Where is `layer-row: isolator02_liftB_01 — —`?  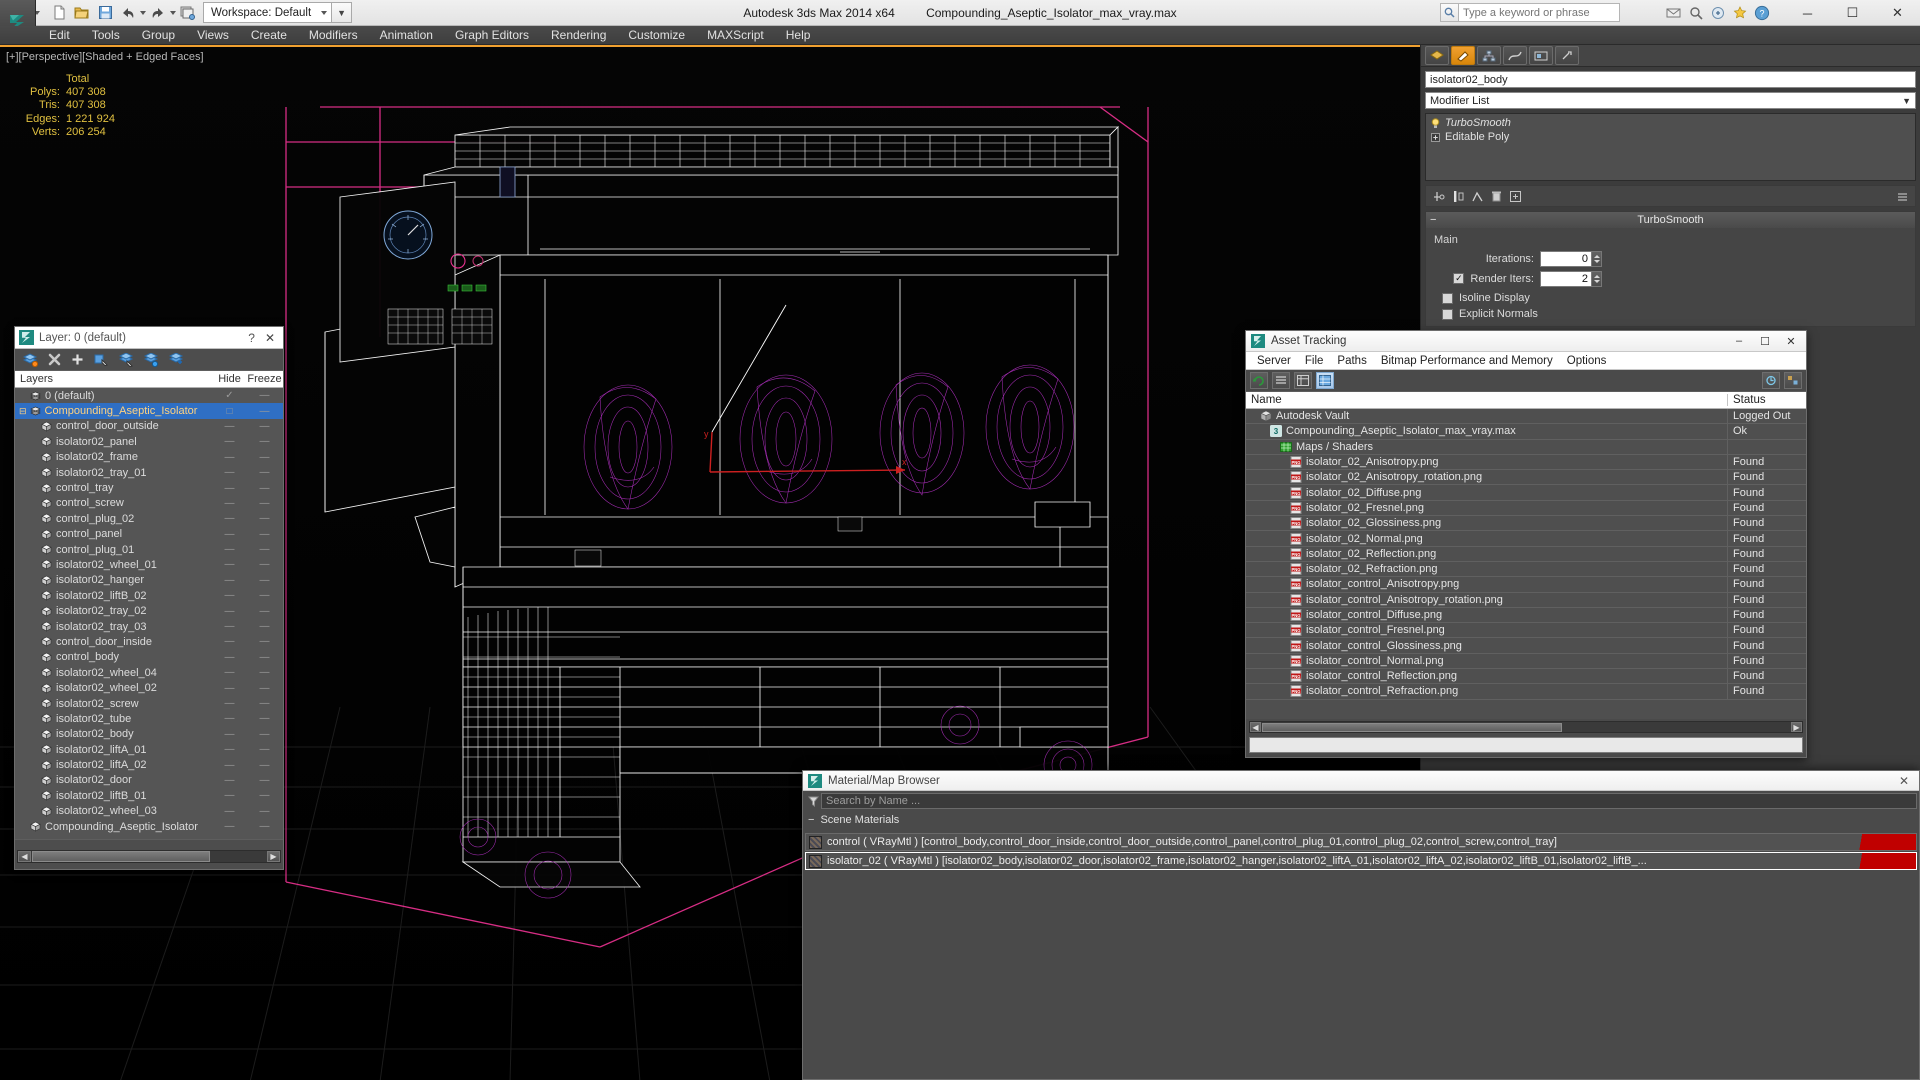 layer-row: isolator02_liftB_01 — — is located at coordinates (149, 795).